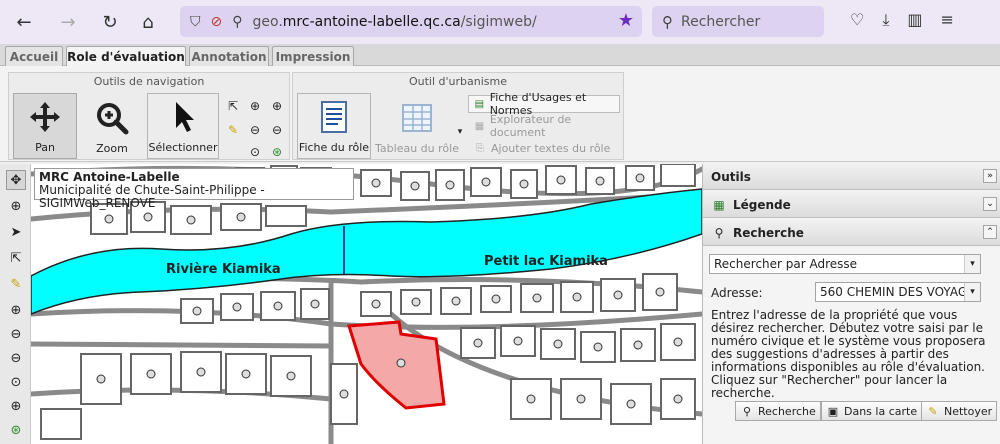  Describe the element at coordinates (255, 152) in the screenshot. I see `zoom-selection-icon: ⊙` at that location.